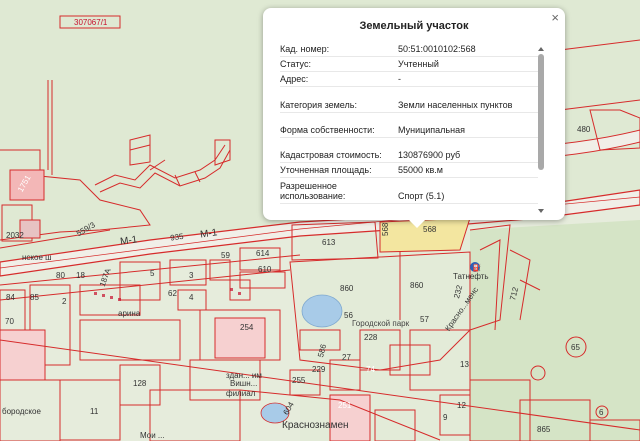 The height and width of the screenshot is (441, 640). Describe the element at coordinates (241, 393) in the screenshot. I see `poi-label: филиал` at that location.